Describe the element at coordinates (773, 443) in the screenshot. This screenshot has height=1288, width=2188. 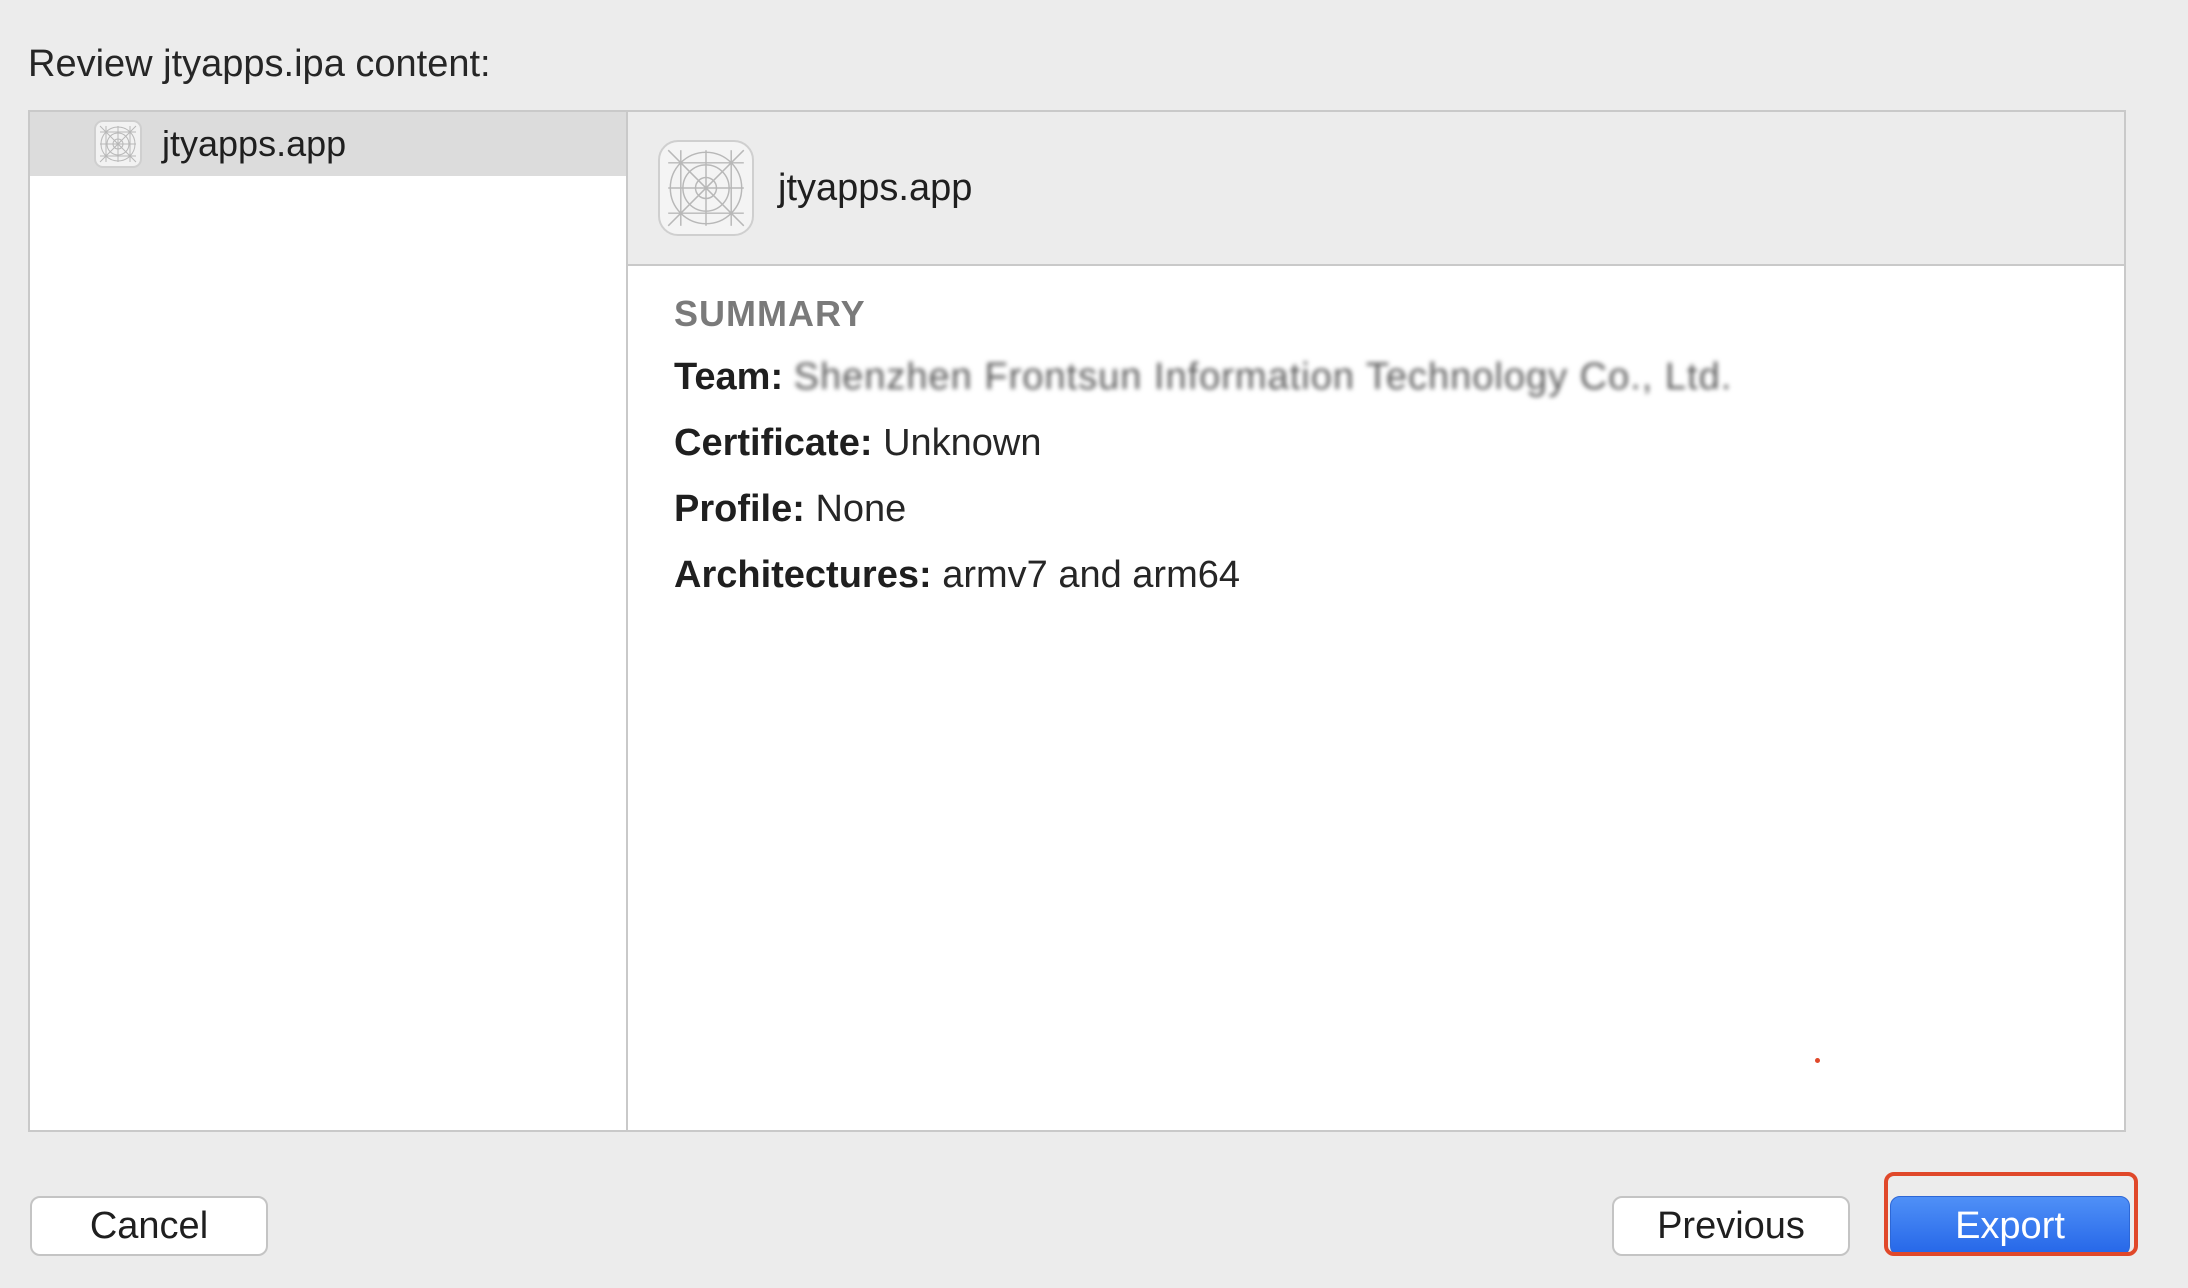
I see `certificate-key: Certificate:` at that location.